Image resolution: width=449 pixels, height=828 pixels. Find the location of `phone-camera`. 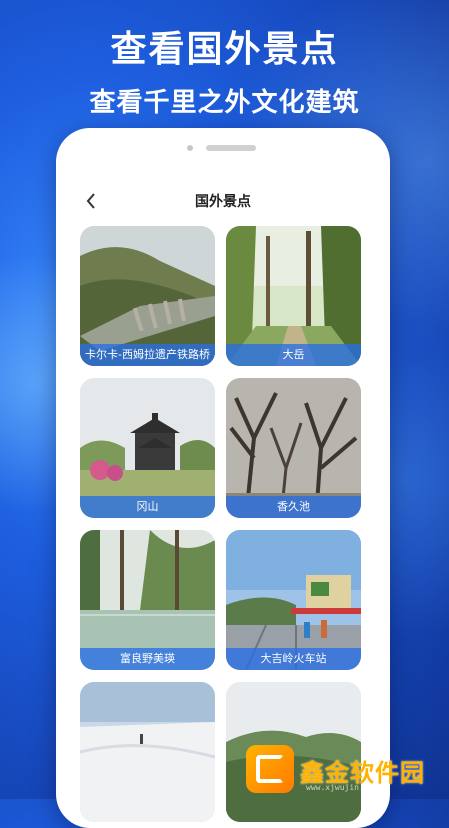

phone-camera is located at coordinates (190, 148).